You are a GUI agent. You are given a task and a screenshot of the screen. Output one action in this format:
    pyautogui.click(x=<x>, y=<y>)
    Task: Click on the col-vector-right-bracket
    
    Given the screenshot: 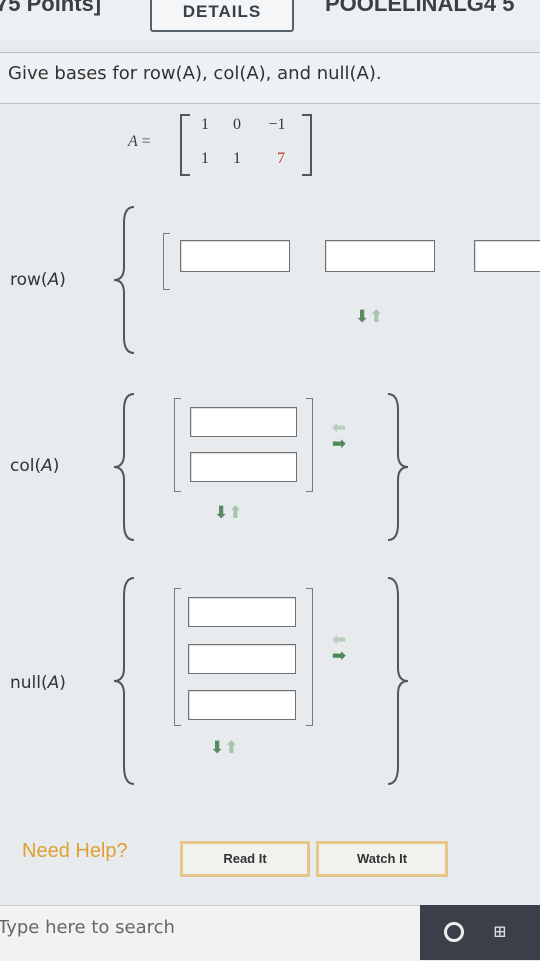 What is the action you would take?
    pyautogui.click(x=309, y=445)
    